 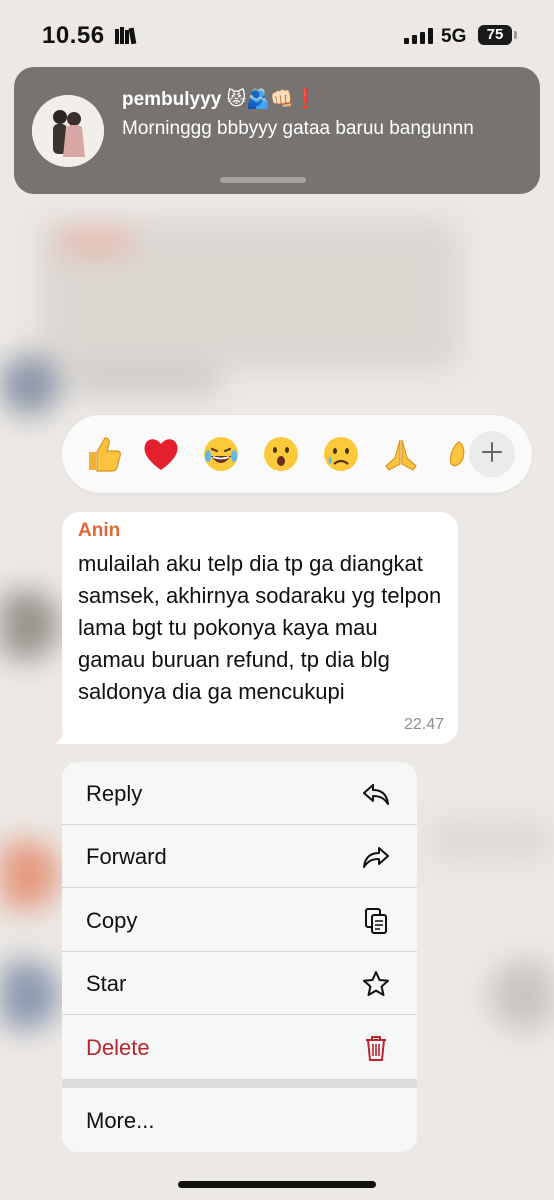 What do you see at coordinates (114, 793) in the screenshot?
I see `menu-label-reply: Reply` at bounding box center [114, 793].